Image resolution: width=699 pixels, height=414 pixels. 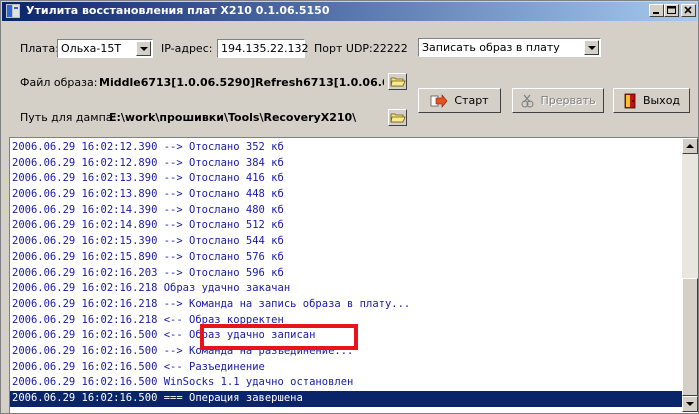 I want to click on start-arrow-icon, so click(x=439, y=100).